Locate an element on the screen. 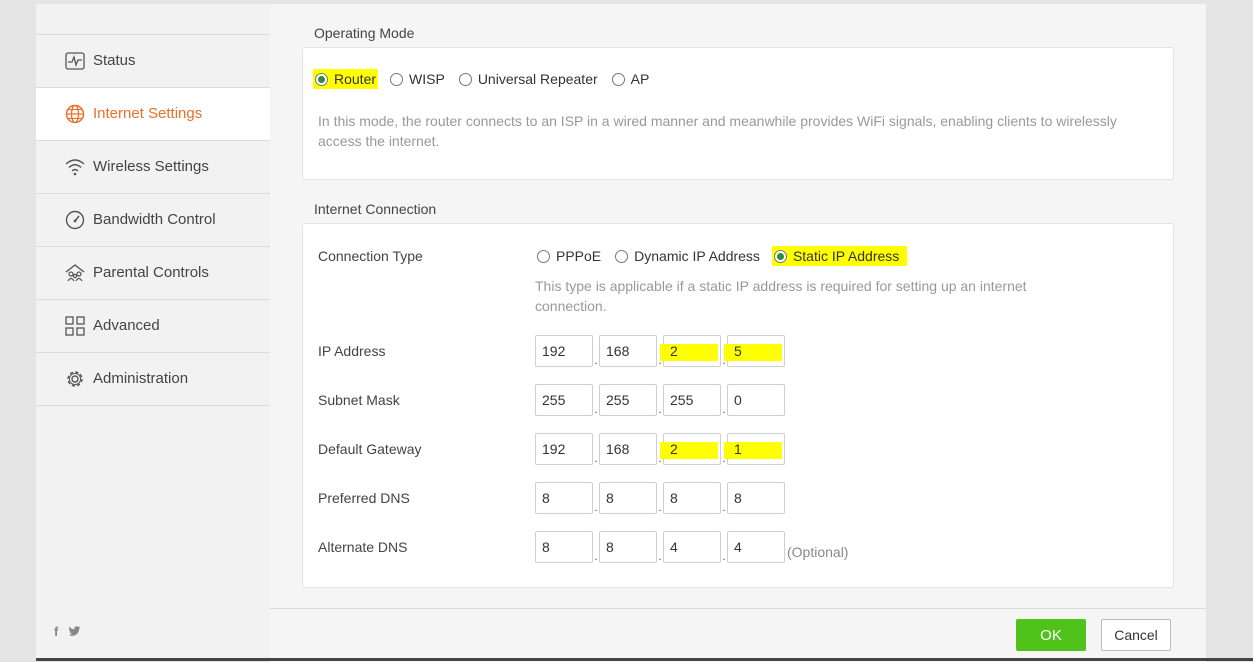 This screenshot has width=1253, height=662. radio-ap: AP is located at coordinates (631, 79).